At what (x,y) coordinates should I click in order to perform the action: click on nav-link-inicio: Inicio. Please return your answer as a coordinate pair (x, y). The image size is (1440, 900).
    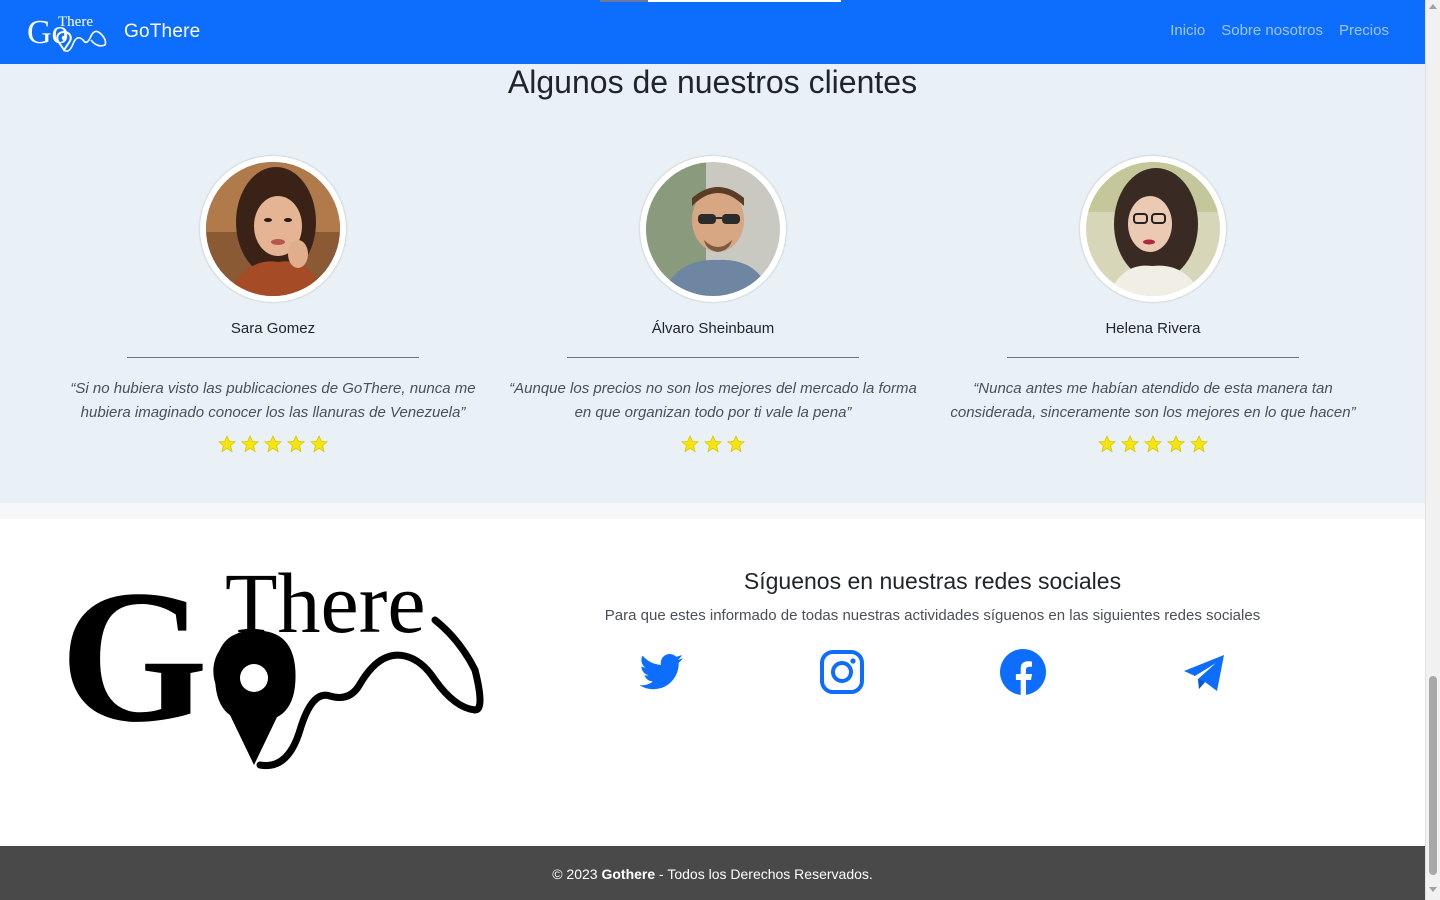
    Looking at the image, I should click on (1187, 30).